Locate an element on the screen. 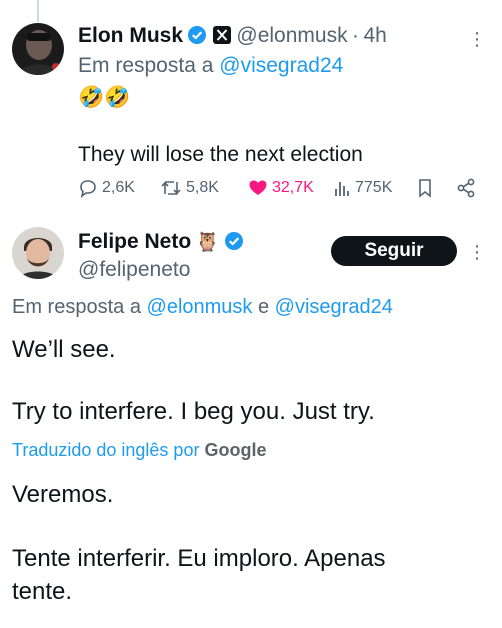  views-count: 775K is located at coordinates (374, 187).